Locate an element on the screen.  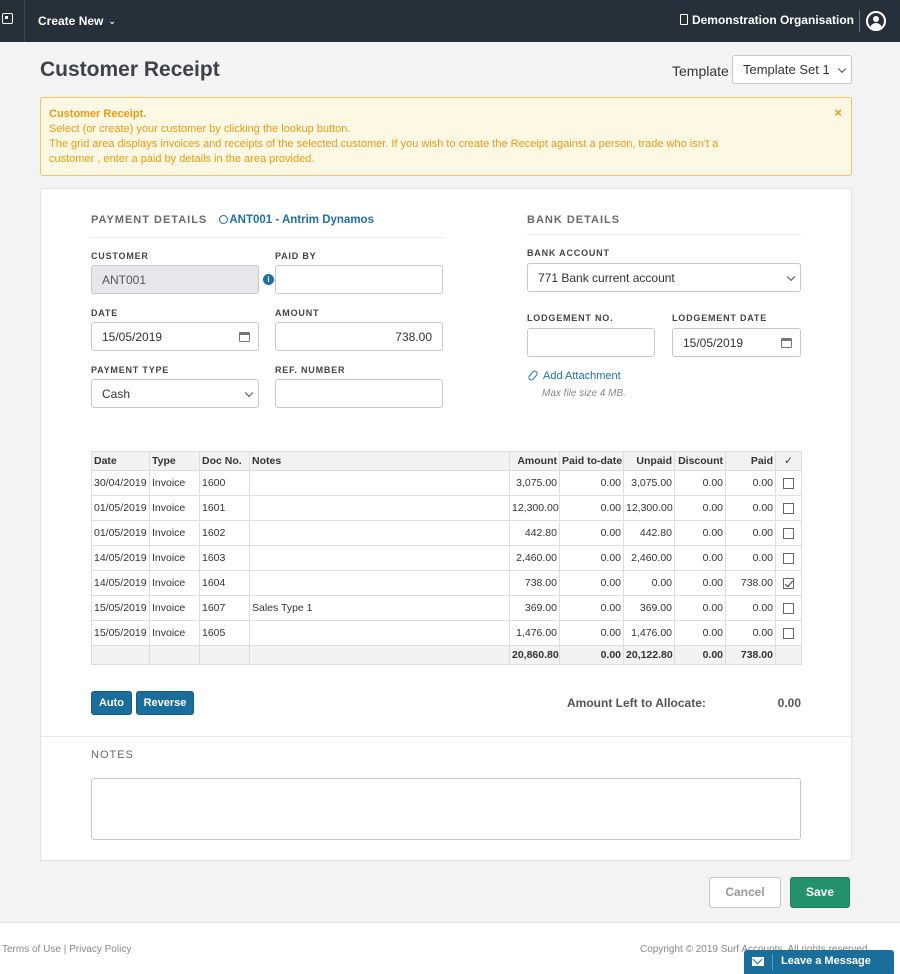
header-unpaid: Unpaid is located at coordinates (649, 461).